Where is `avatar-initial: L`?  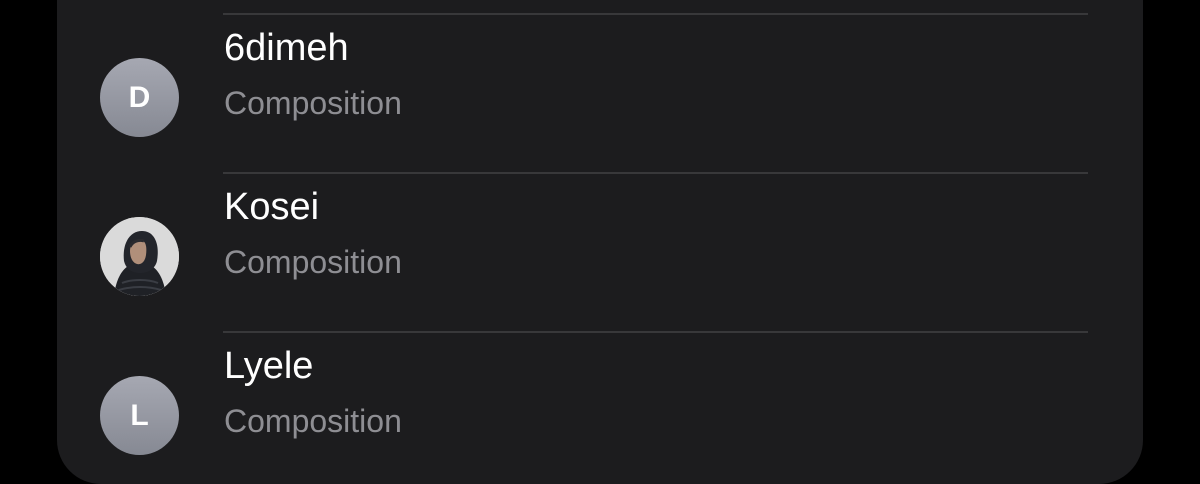 avatar-initial: L is located at coordinates (139, 415).